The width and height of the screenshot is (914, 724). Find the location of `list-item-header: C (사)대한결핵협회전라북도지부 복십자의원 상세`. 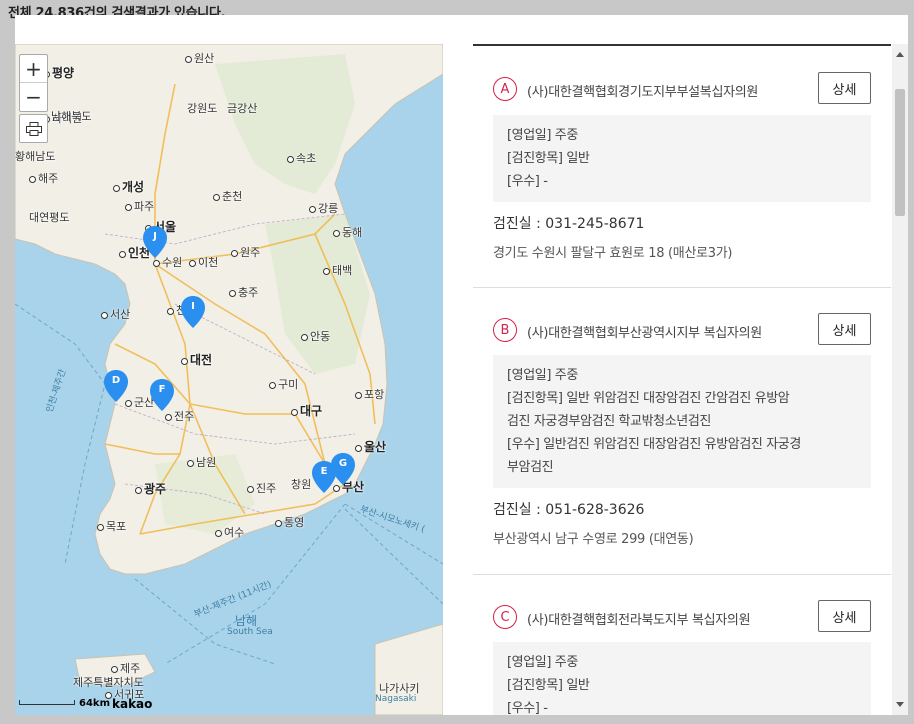

list-item-header: C (사)대한결핵협회전라북도지부 복십자의원 상세 is located at coordinates (682, 617).